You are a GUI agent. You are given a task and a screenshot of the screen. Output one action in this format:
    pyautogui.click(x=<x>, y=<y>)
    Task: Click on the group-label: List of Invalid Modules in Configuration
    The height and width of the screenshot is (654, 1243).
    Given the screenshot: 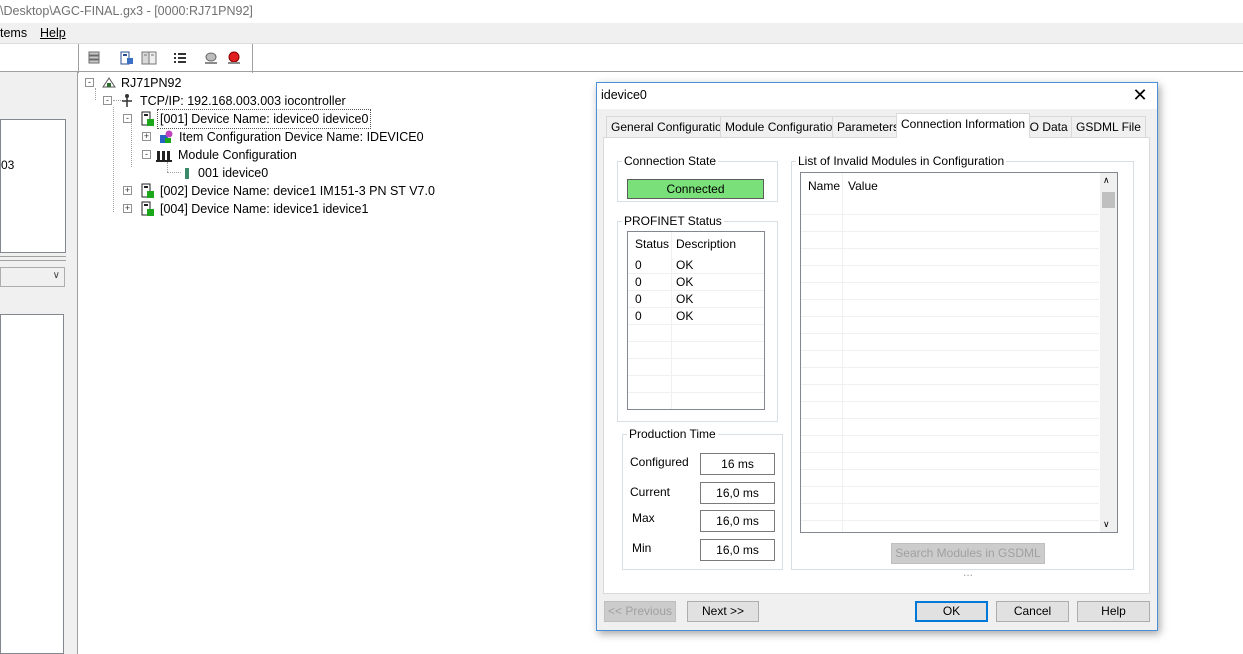 What is the action you would take?
    pyautogui.click(x=901, y=161)
    